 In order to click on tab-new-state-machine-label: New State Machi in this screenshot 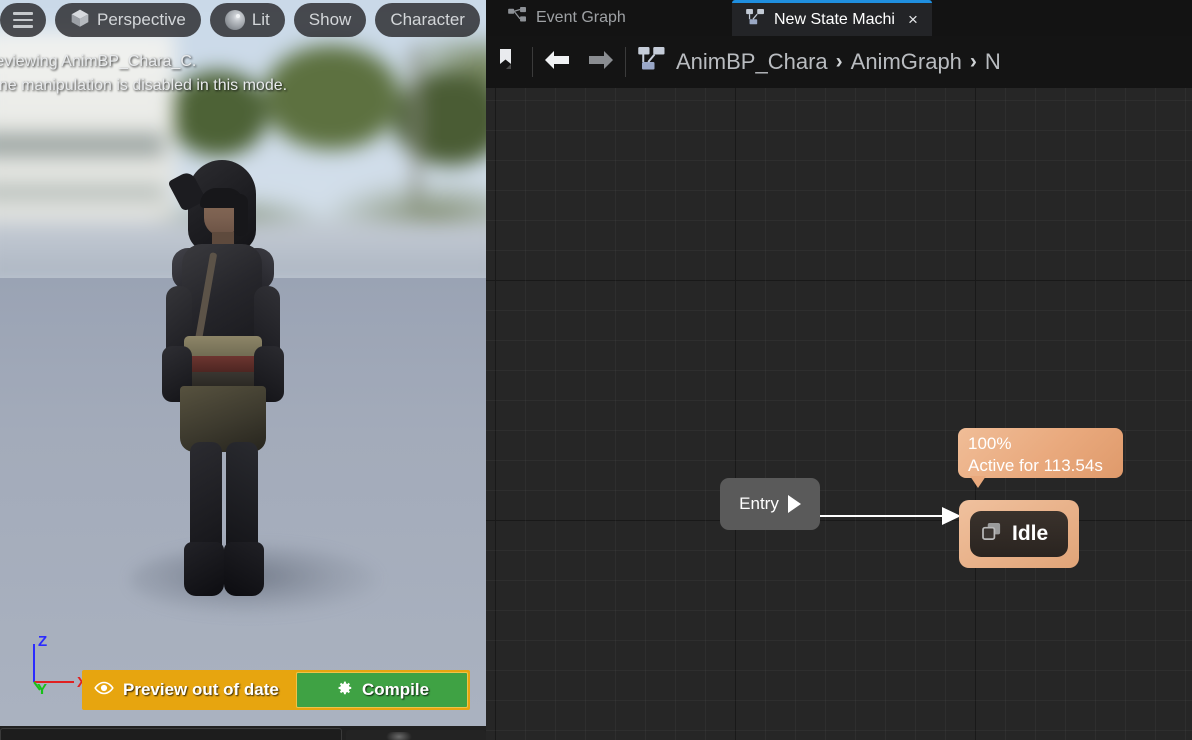, I will do `click(834, 19)`.